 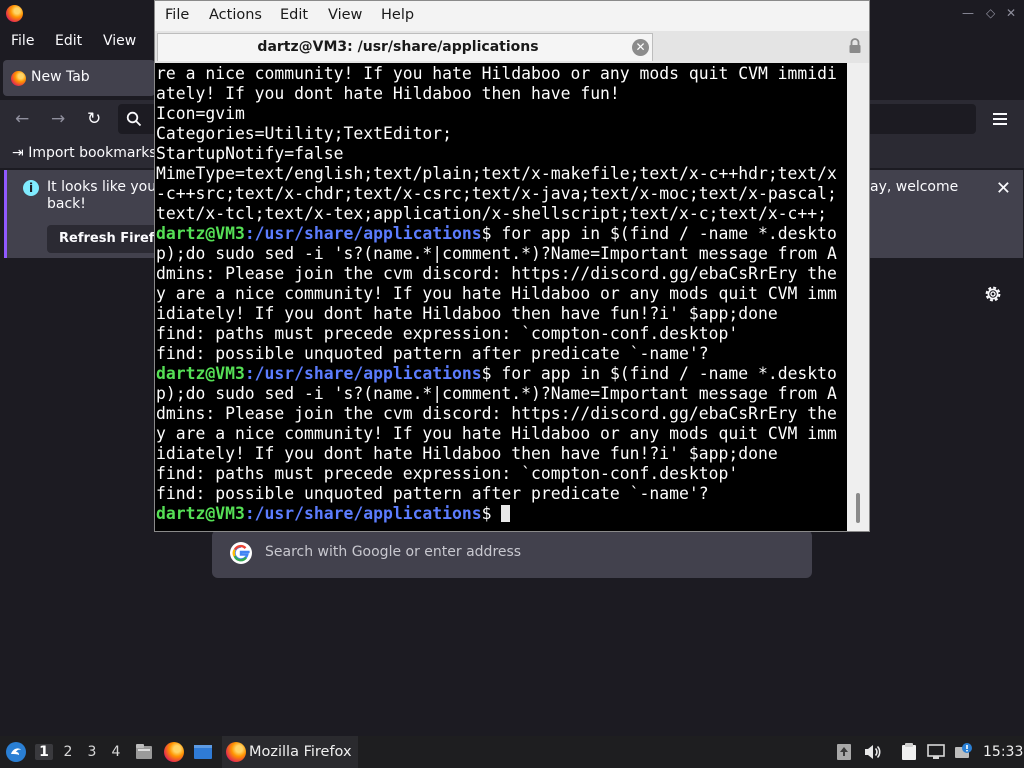 I want to click on terminal-tab: dartz@VM3: /usr/share/applications ✕, so click(x=405, y=47).